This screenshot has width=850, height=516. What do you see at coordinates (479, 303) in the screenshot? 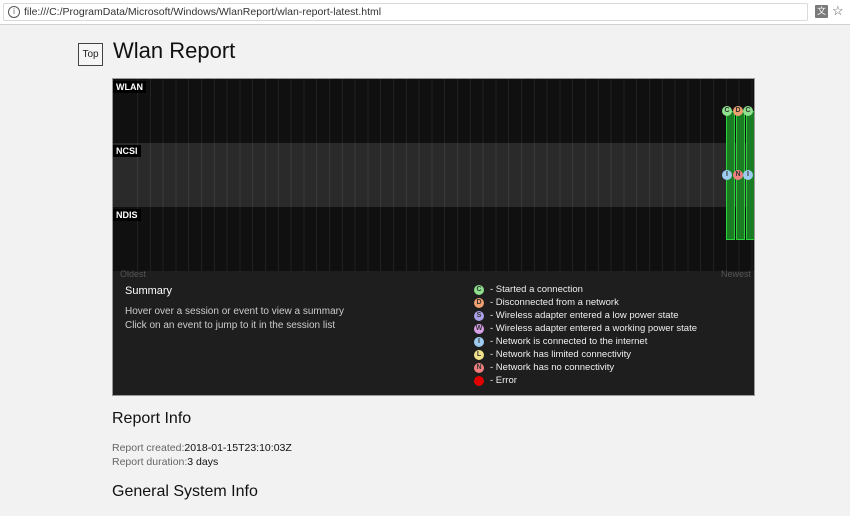
I see `legend-disconnect-icon: D` at bounding box center [479, 303].